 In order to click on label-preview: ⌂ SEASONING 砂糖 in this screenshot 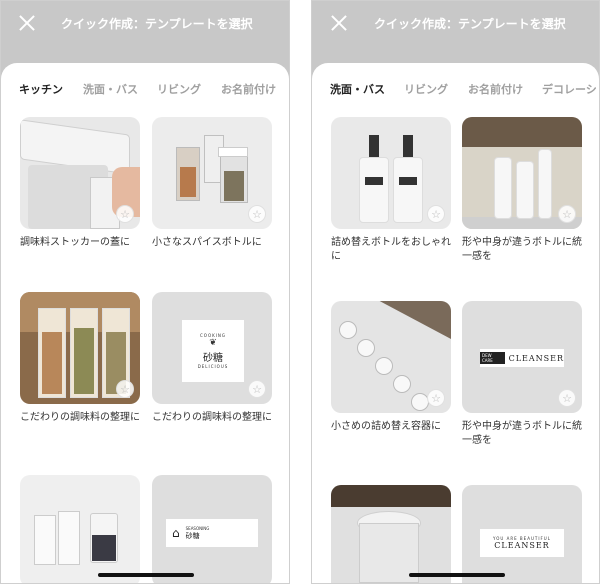, I will do `click(212, 533)`.